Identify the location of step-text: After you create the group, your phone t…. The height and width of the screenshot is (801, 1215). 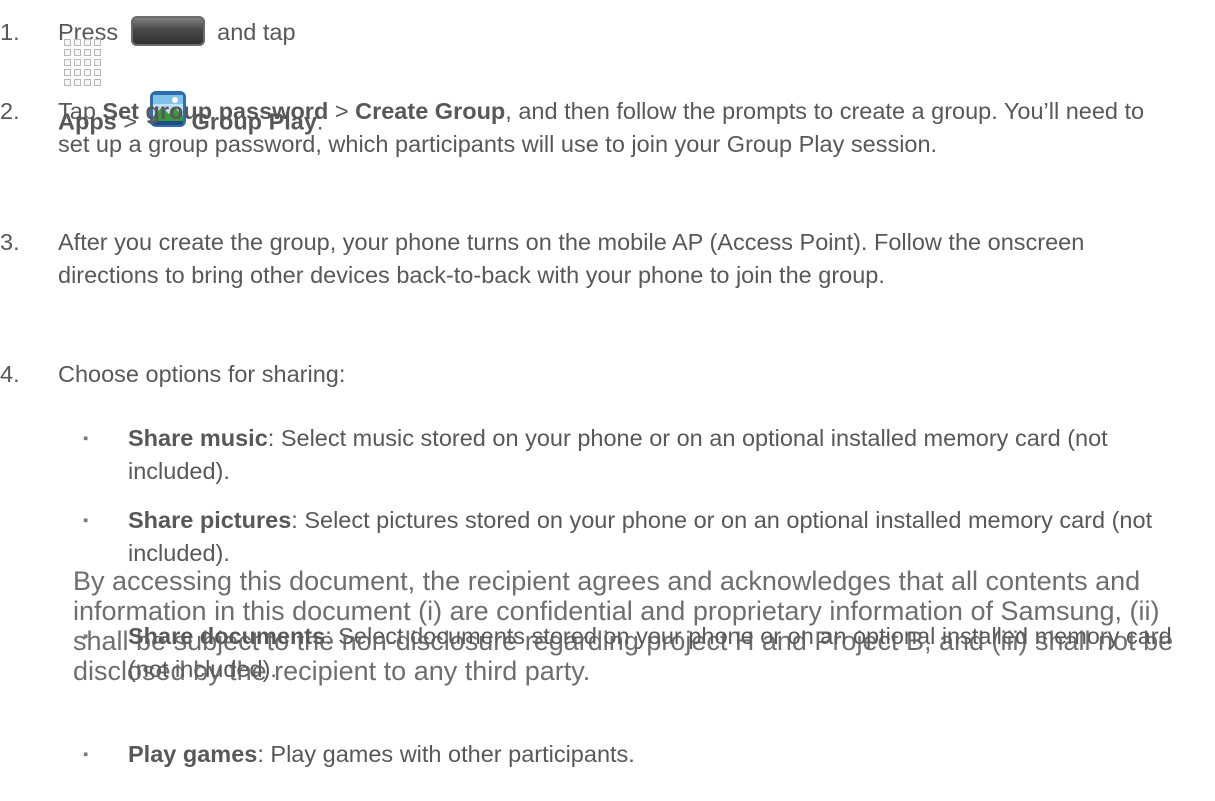
(571, 258).